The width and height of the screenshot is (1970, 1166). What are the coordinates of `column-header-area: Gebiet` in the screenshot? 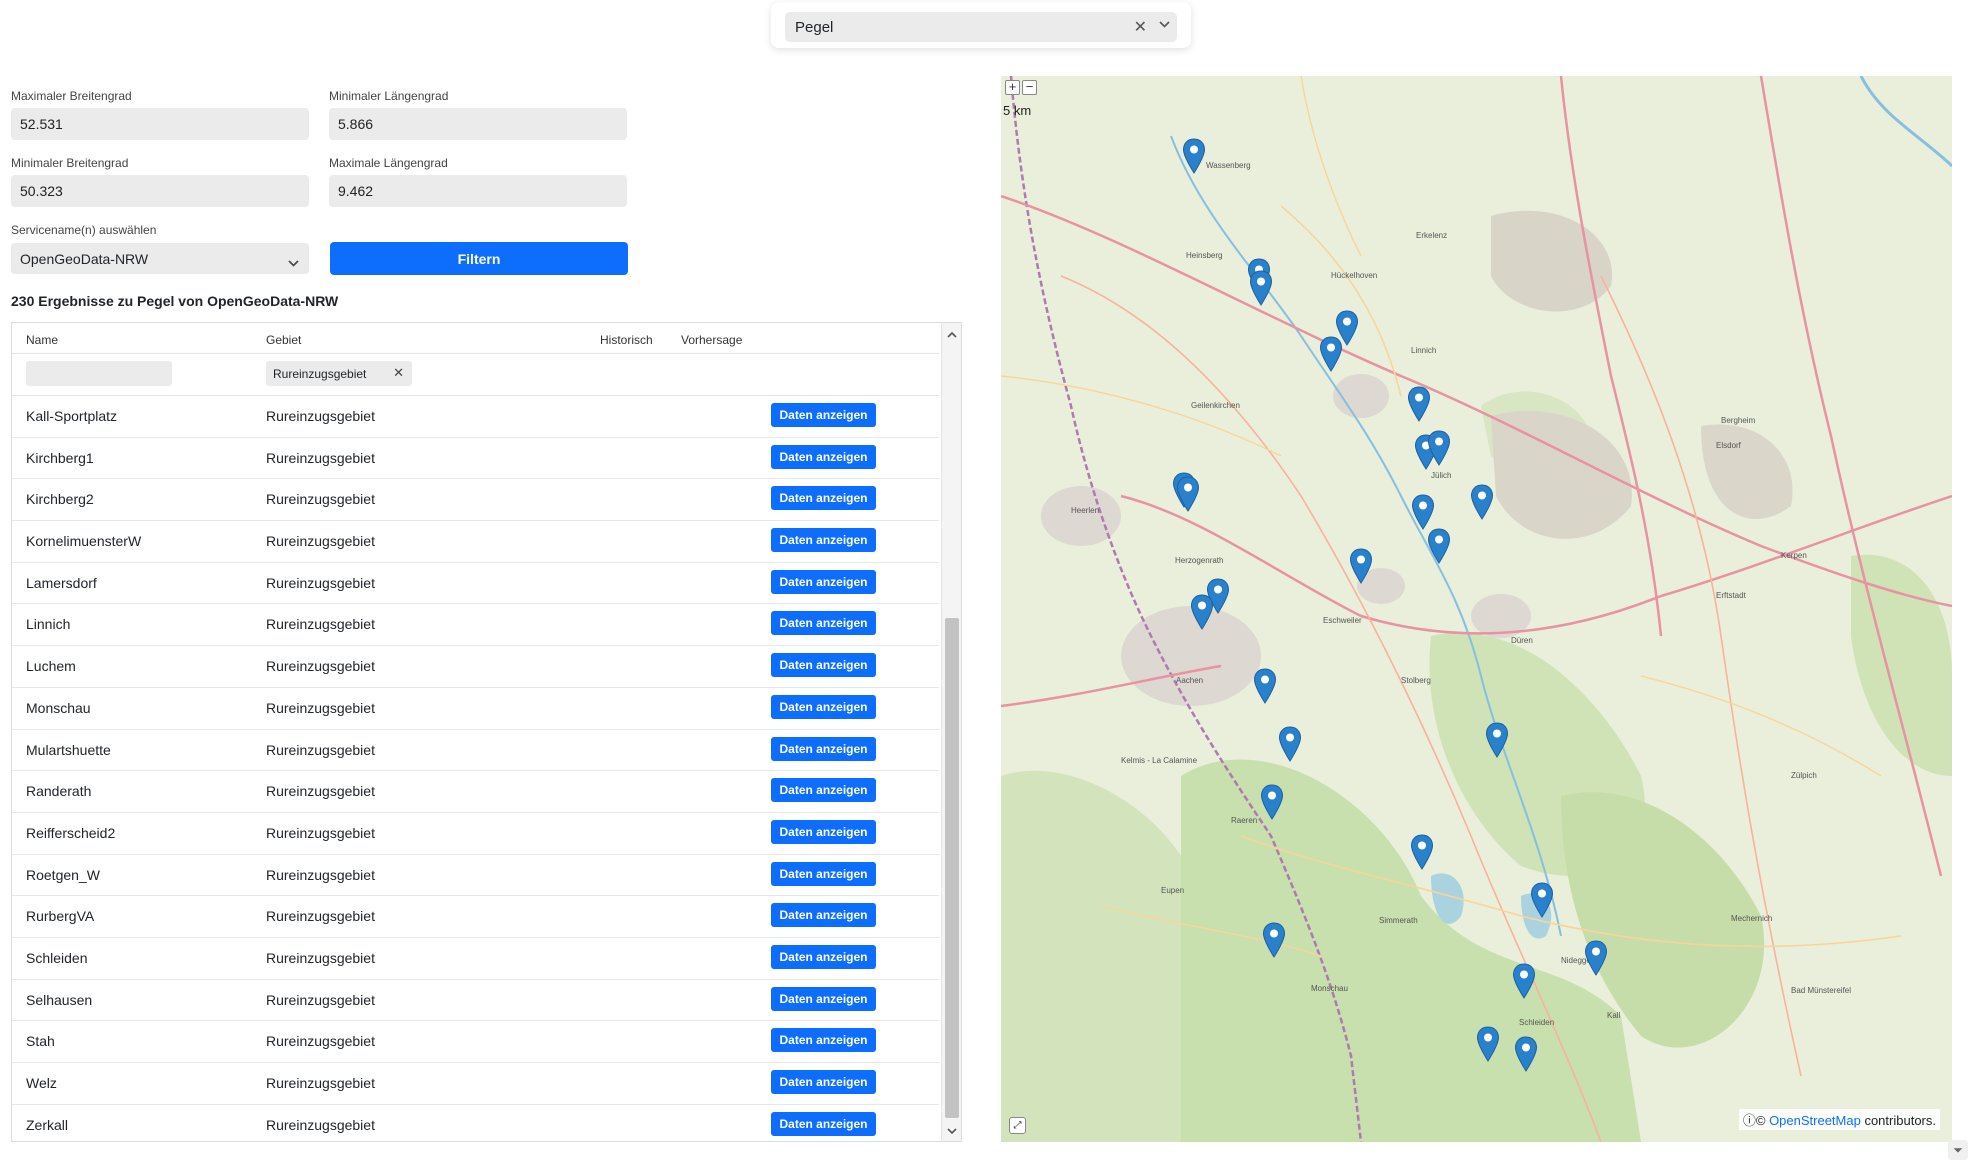 It's located at (283, 340).